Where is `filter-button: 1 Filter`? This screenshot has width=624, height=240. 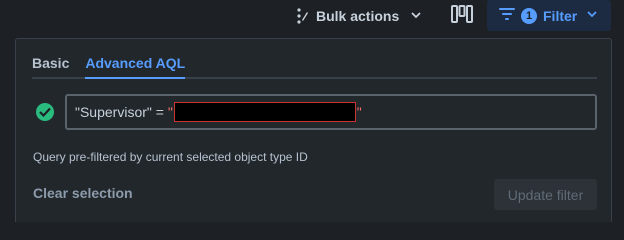 filter-button: 1 Filter is located at coordinates (549, 15).